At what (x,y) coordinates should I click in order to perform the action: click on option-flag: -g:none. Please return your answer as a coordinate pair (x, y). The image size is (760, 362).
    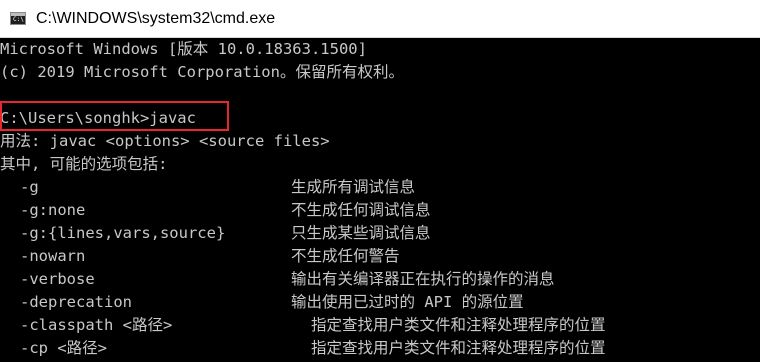
    Looking at the image, I should click on (53, 210).